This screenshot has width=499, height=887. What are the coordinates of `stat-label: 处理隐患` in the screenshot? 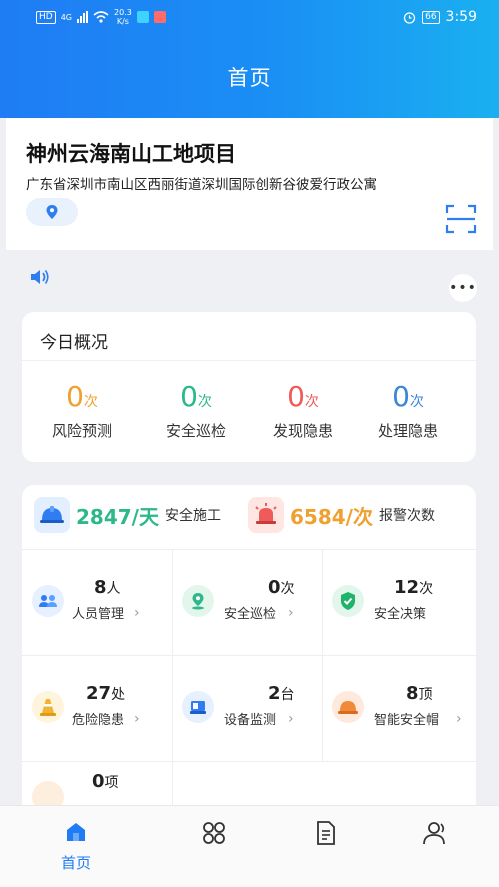 It's located at (407, 431).